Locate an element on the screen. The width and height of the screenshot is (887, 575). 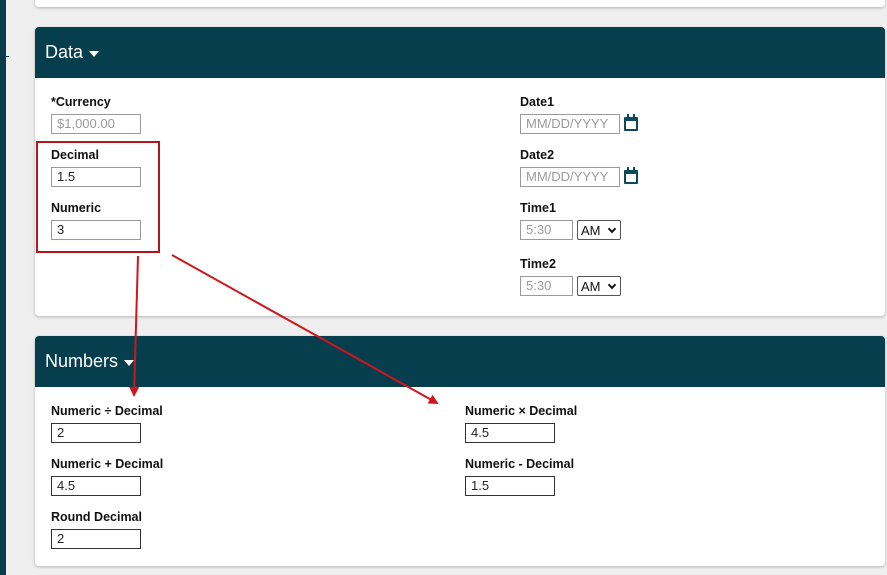
minus-label: Numeric - Decimal is located at coordinates (520, 464).